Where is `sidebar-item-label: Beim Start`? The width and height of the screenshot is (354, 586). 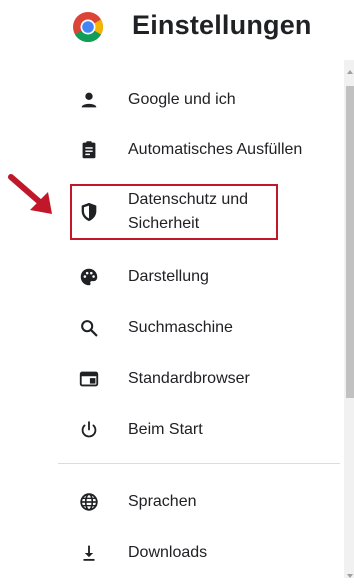
sidebar-item-label: Beim Start is located at coordinates (165, 429).